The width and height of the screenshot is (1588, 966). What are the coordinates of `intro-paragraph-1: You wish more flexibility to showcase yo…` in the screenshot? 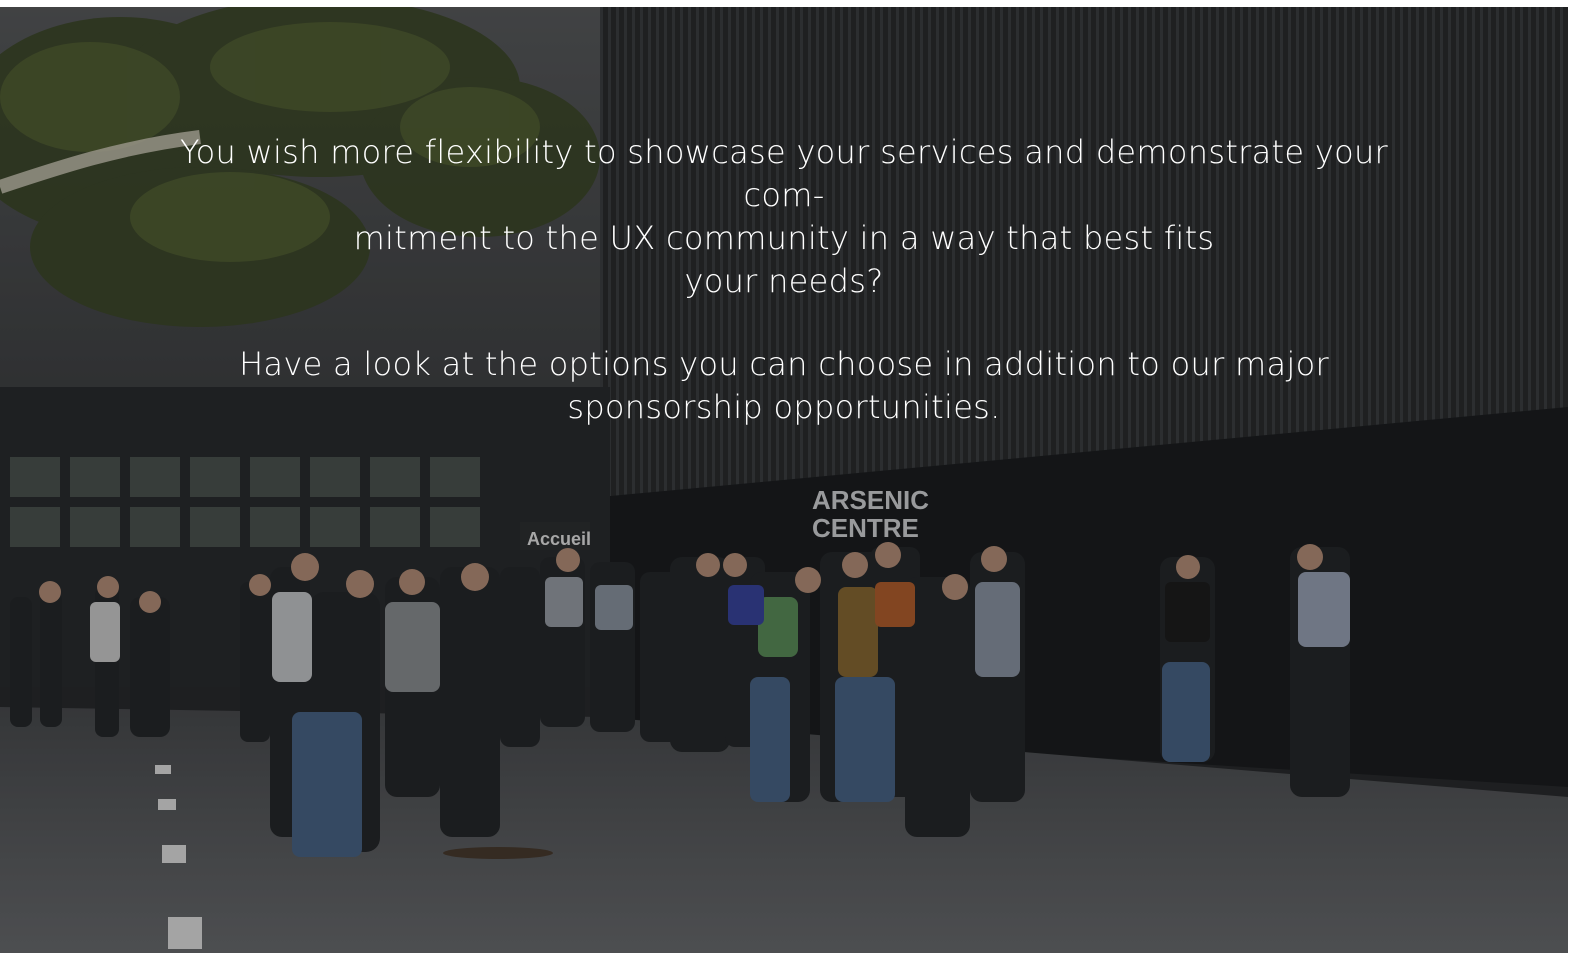 It's located at (784, 217).